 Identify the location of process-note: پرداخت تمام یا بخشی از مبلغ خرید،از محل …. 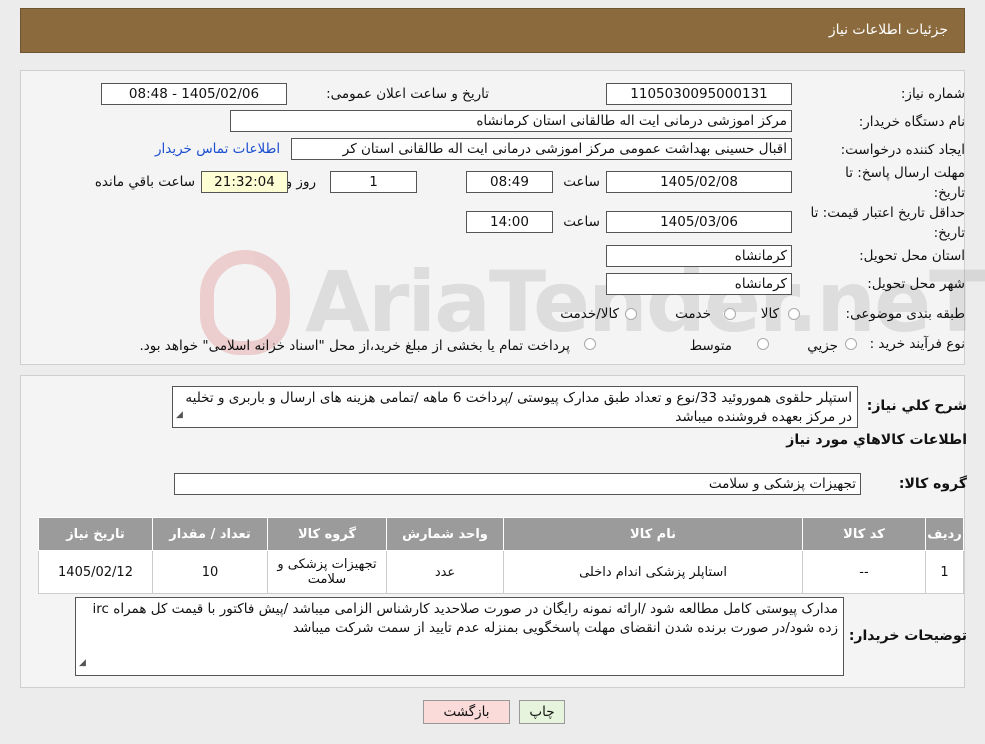
(354, 346).